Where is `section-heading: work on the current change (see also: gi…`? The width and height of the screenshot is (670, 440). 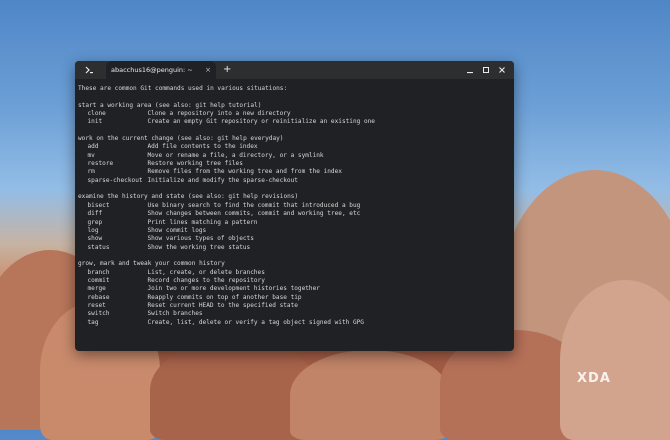 section-heading: work on the current change (see also: gi… is located at coordinates (181, 139).